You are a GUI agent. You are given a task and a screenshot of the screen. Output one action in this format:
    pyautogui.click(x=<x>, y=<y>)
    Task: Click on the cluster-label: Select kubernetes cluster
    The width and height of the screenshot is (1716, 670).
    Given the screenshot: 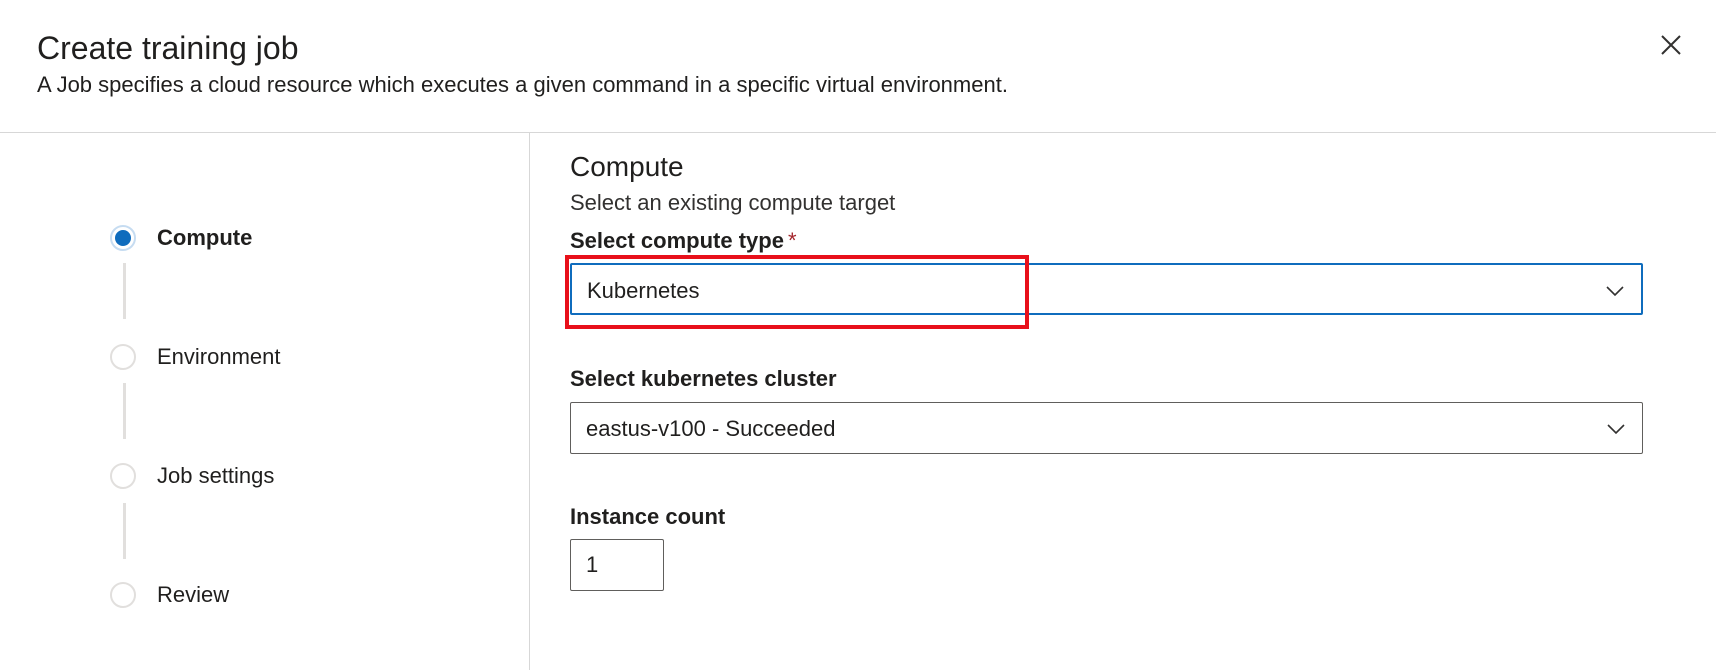 What is the action you would take?
    pyautogui.click(x=703, y=378)
    